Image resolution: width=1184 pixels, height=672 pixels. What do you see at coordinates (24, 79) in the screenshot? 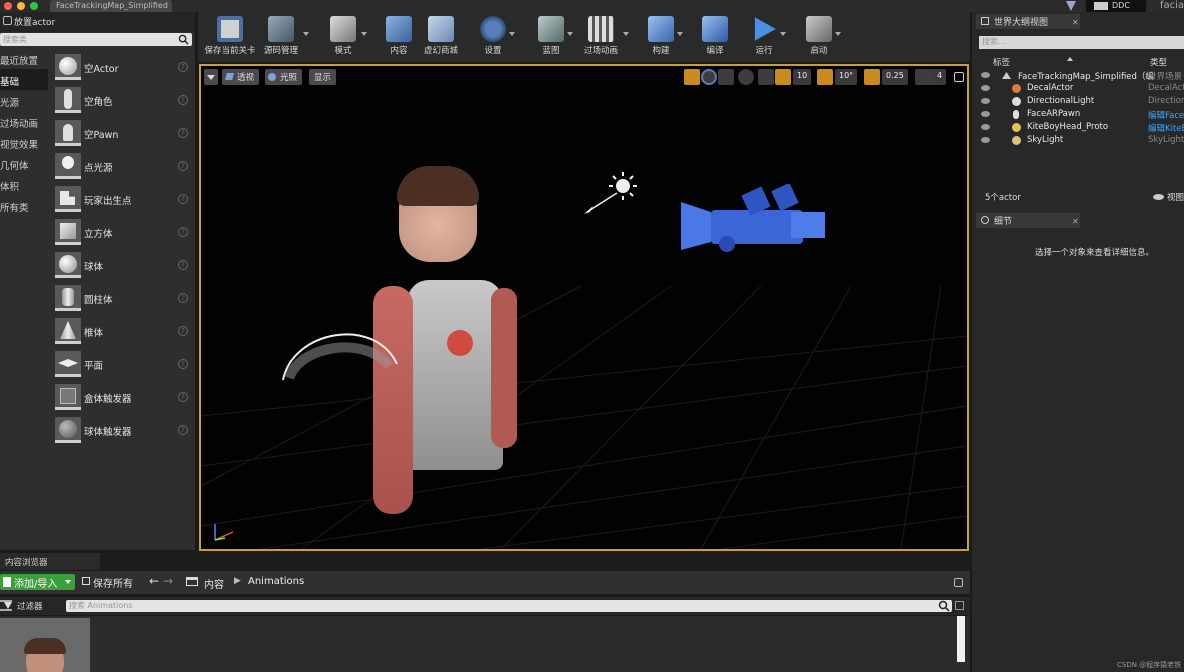
I see `category-basic: 基础` at bounding box center [24, 79].